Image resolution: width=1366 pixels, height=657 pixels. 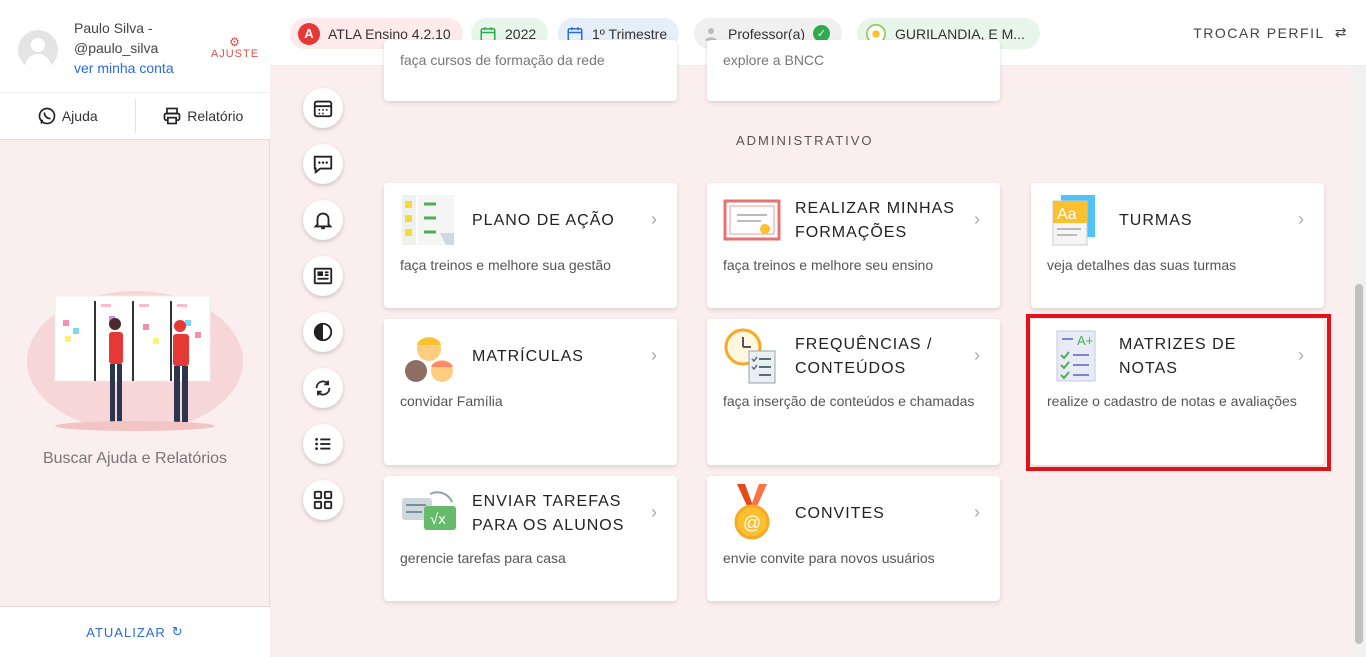 I want to click on selection-highlight, so click(x=1178, y=392).